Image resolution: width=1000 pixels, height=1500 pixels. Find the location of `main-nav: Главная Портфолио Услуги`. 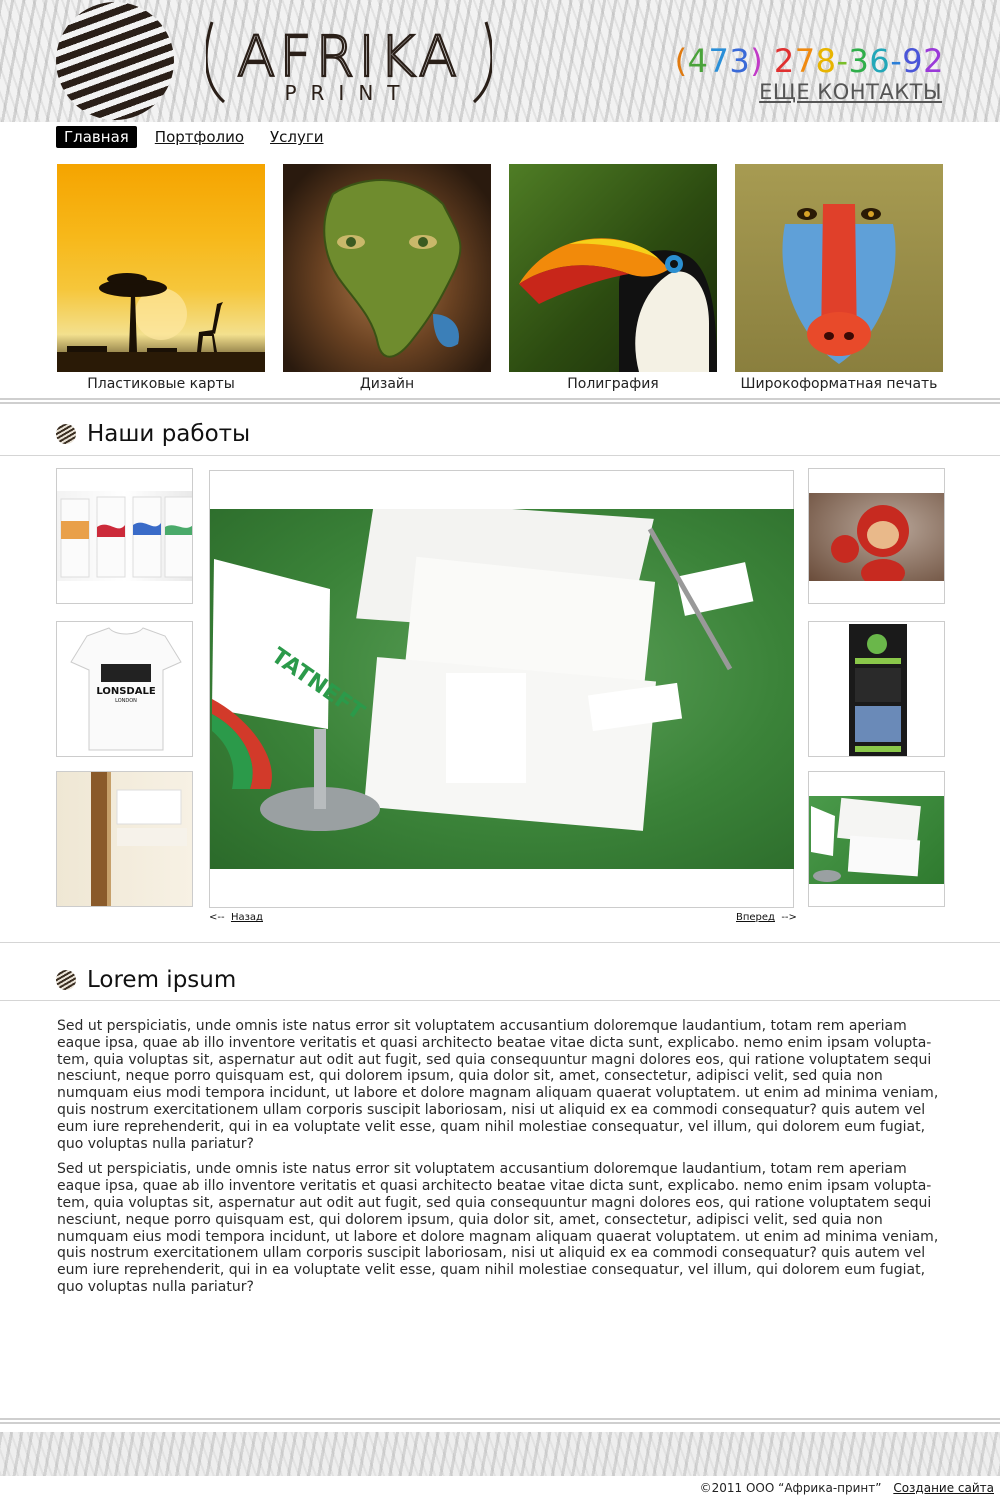

main-nav: Главная Портфолио Услуги is located at coordinates (199, 137).